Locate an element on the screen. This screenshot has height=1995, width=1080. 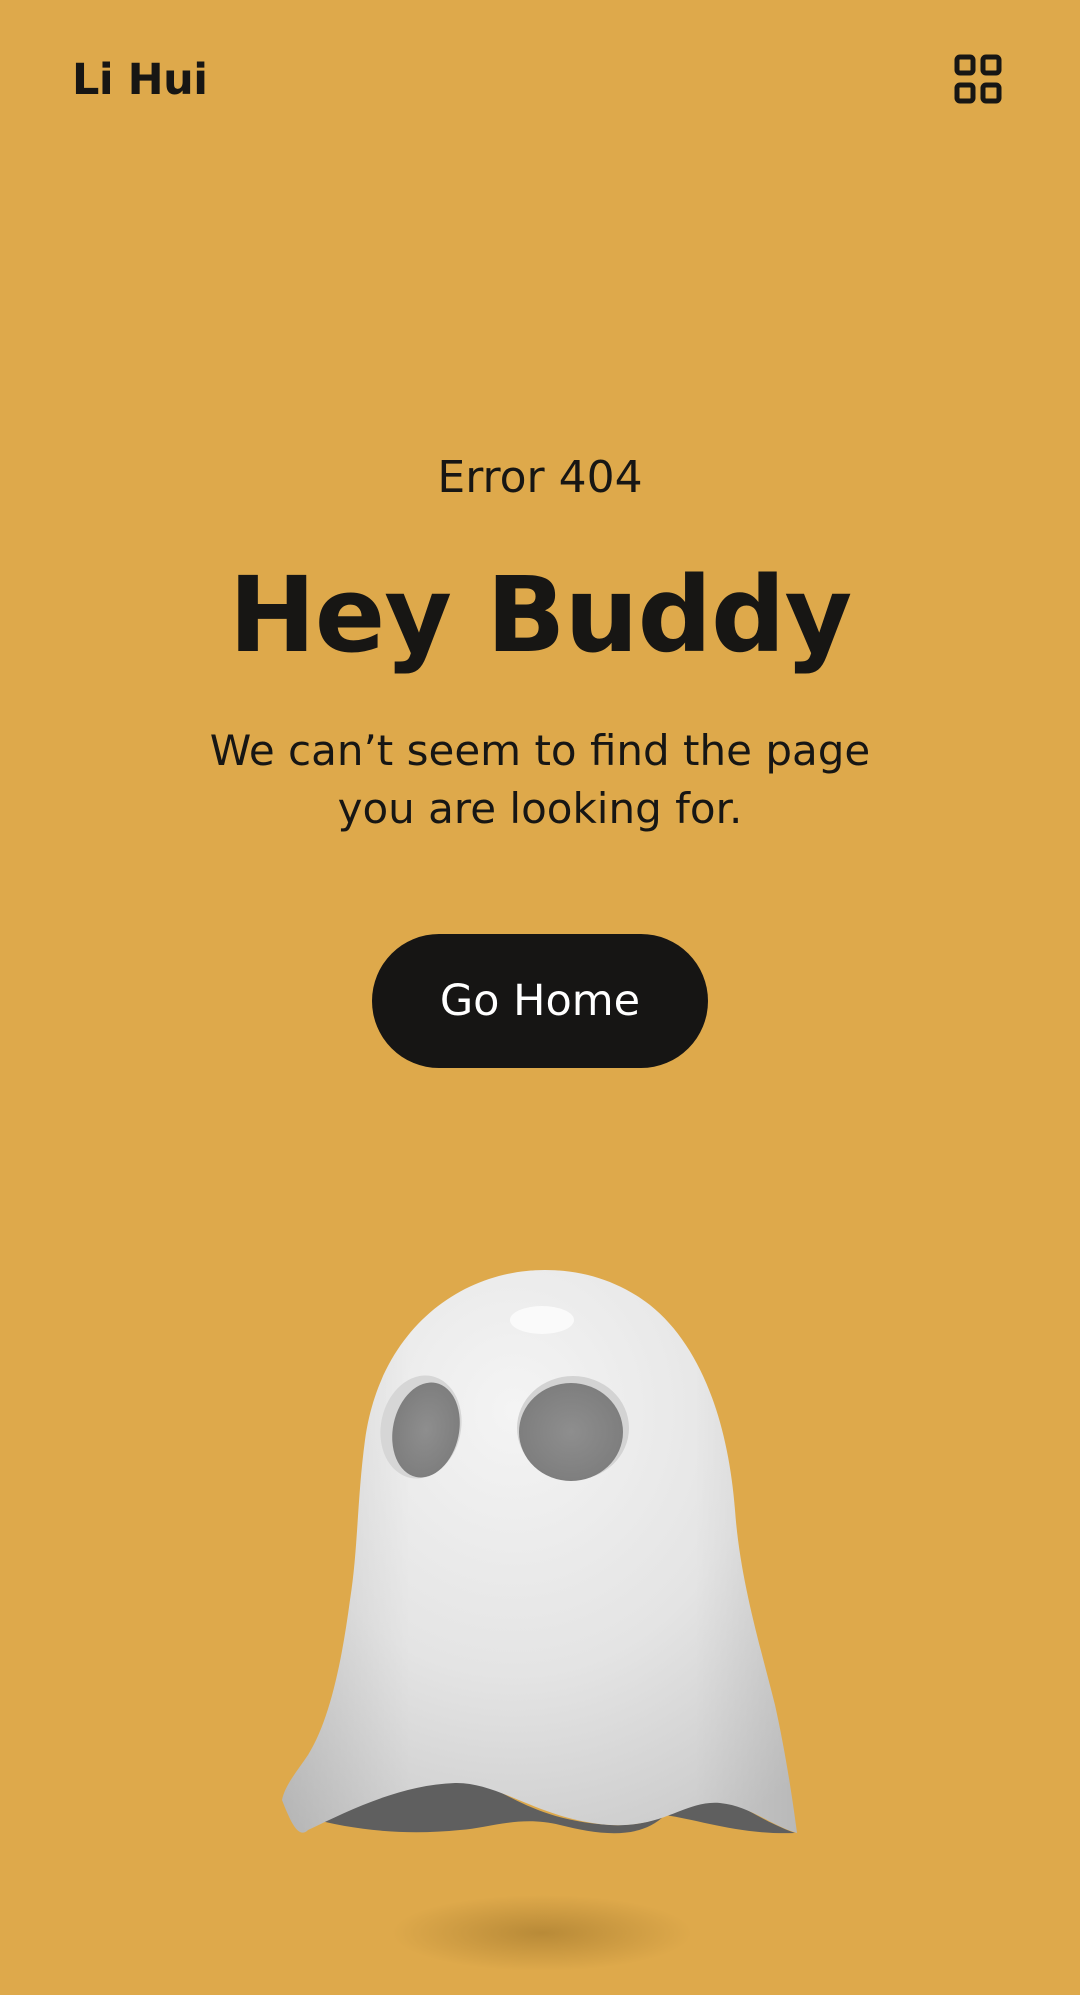
menu-button is located at coordinates (978, 79).